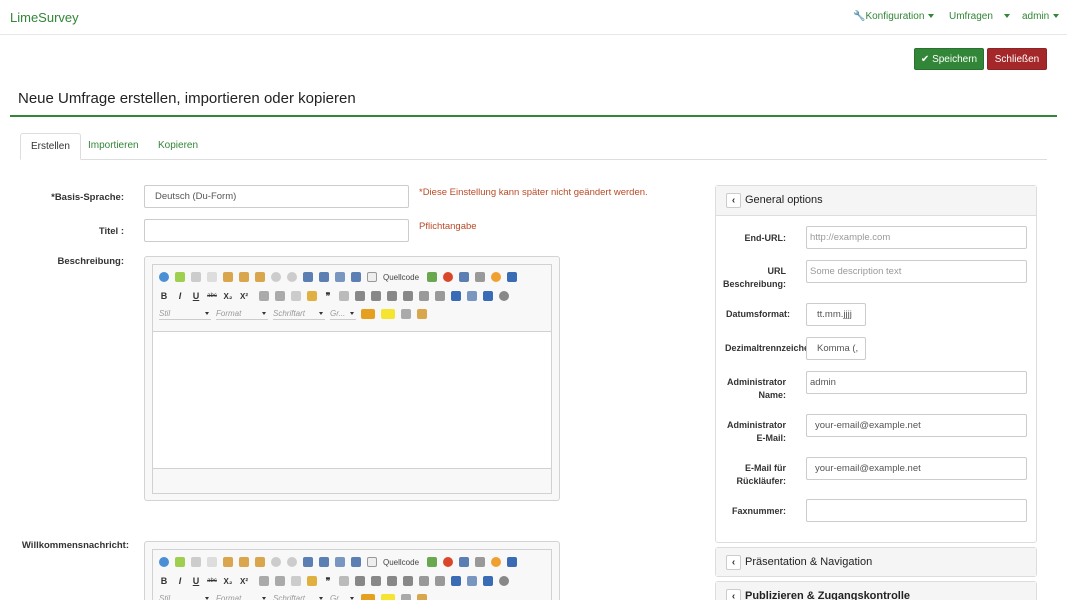  What do you see at coordinates (949, 59) in the screenshot?
I see `save-button: ✔ Speichern` at bounding box center [949, 59].